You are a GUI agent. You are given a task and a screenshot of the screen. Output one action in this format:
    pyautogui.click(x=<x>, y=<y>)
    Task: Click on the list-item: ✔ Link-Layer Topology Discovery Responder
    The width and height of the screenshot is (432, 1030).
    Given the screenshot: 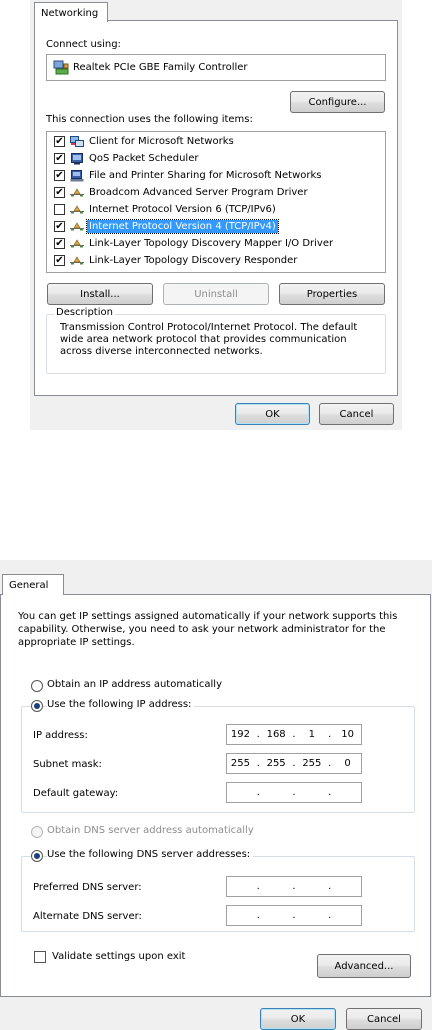 What is the action you would take?
    pyautogui.click(x=216, y=260)
    